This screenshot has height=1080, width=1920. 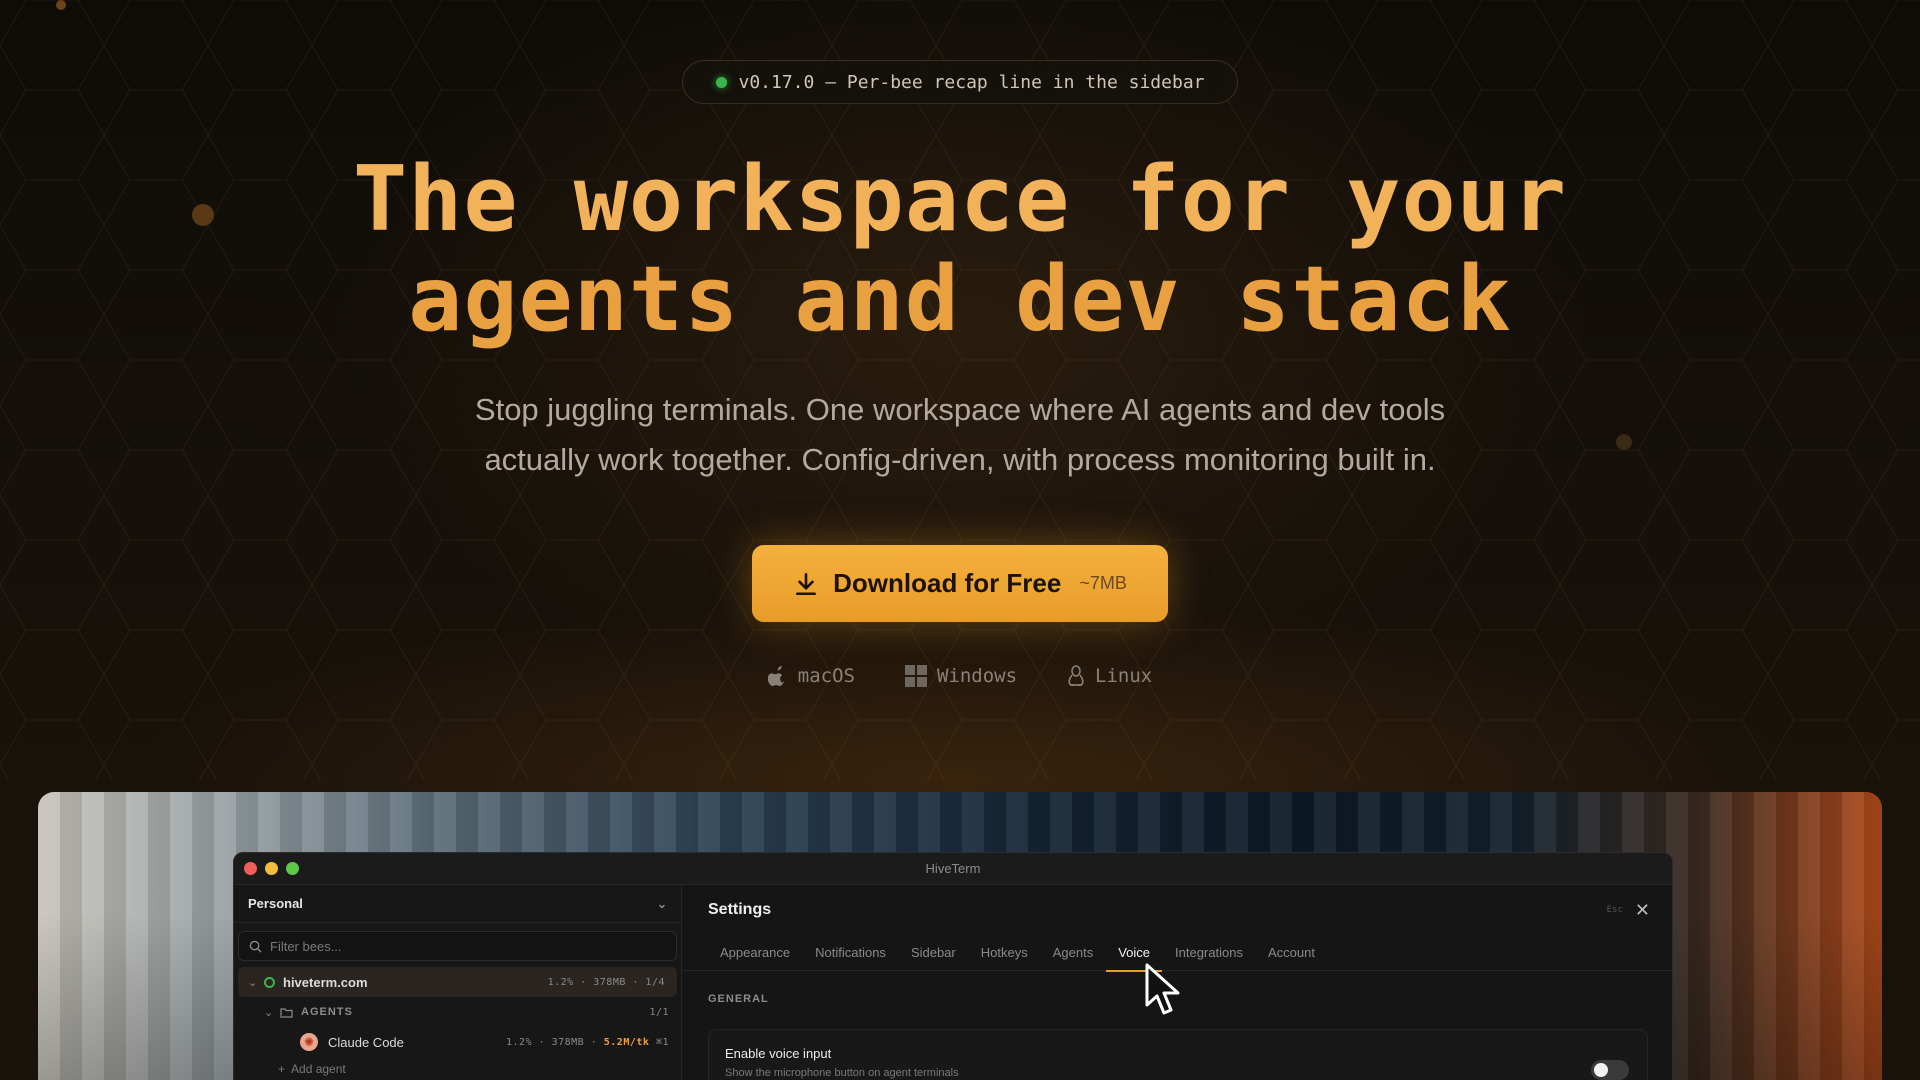 What do you see at coordinates (1610, 1070) in the screenshot?
I see `voice-input-toggle` at bounding box center [1610, 1070].